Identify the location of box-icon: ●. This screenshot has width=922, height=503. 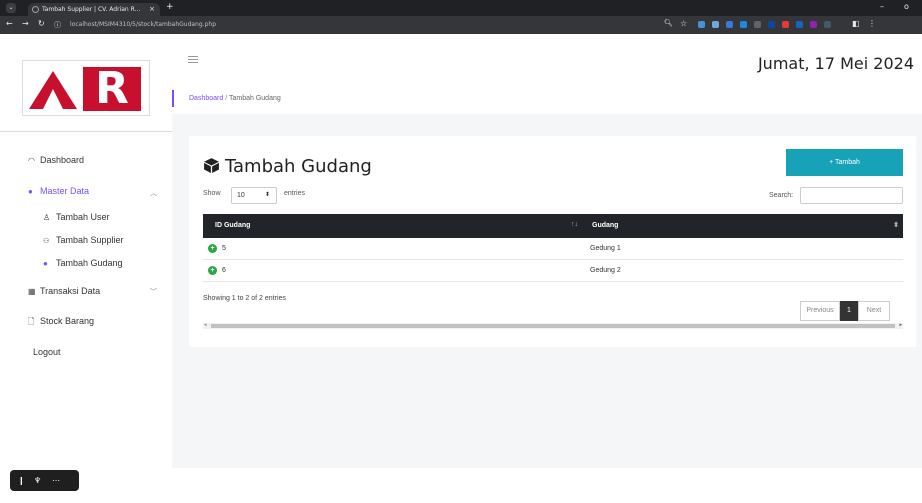
(45, 263).